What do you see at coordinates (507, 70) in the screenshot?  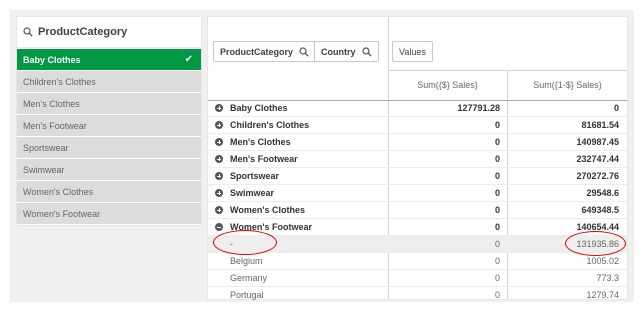 I see `header-divider` at bounding box center [507, 70].